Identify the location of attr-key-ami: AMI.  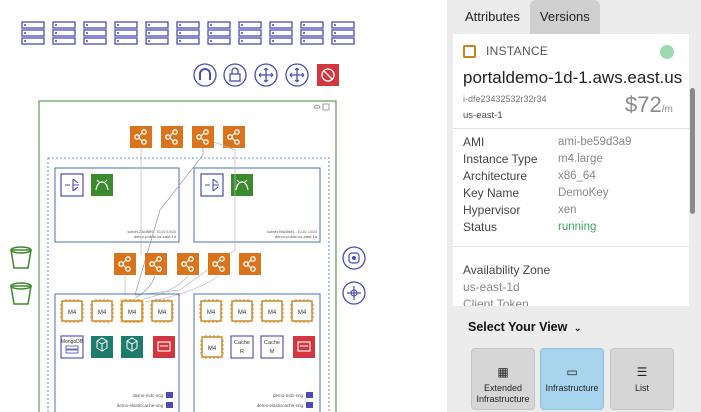
(474, 142).